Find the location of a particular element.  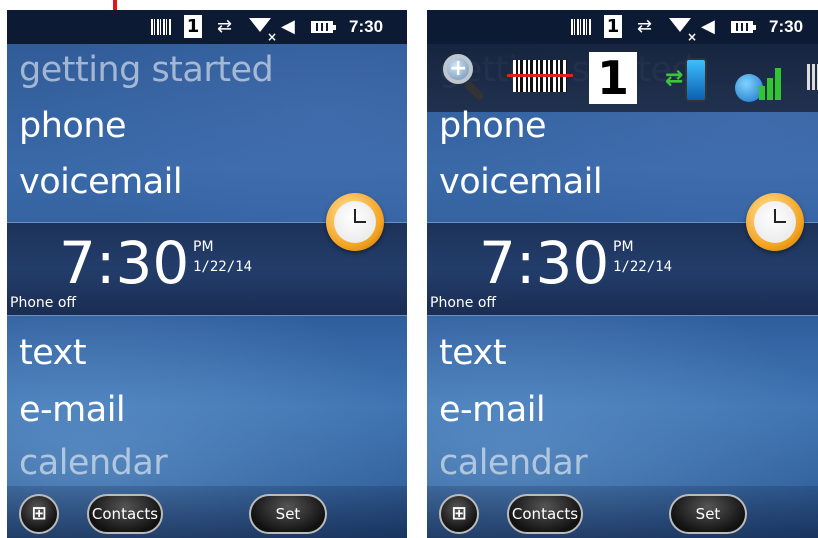

more-icon is located at coordinates (812, 77).